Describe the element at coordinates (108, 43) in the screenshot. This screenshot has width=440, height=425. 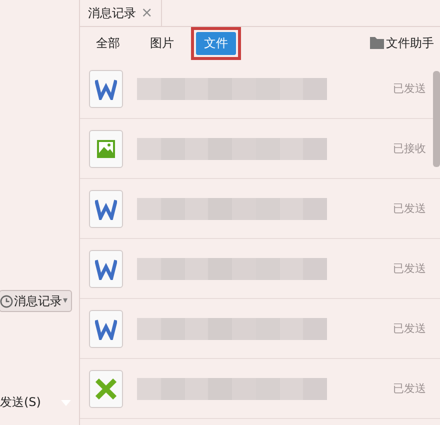
I see `filter-tab: 全部` at that location.